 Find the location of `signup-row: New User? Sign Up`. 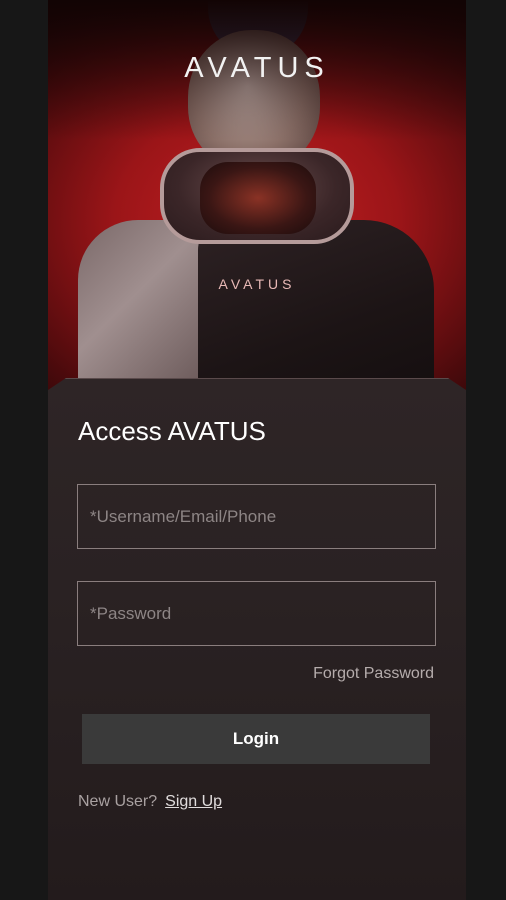

signup-row: New User? Sign Up is located at coordinates (150, 802).